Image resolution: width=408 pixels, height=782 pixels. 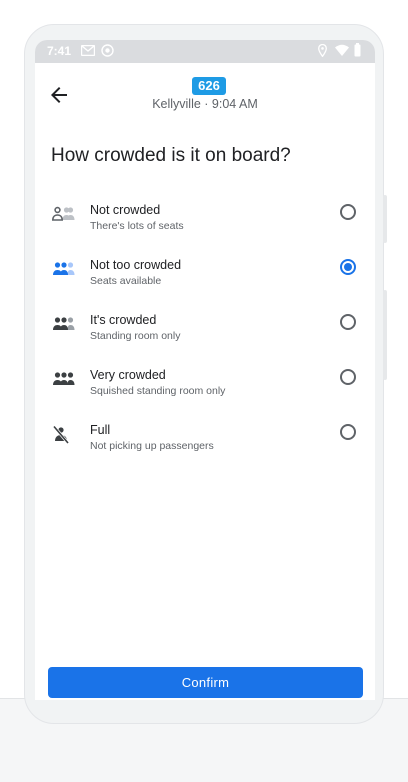 What do you see at coordinates (158, 391) in the screenshot?
I see `option-subtitle: Squished standing room only` at bounding box center [158, 391].